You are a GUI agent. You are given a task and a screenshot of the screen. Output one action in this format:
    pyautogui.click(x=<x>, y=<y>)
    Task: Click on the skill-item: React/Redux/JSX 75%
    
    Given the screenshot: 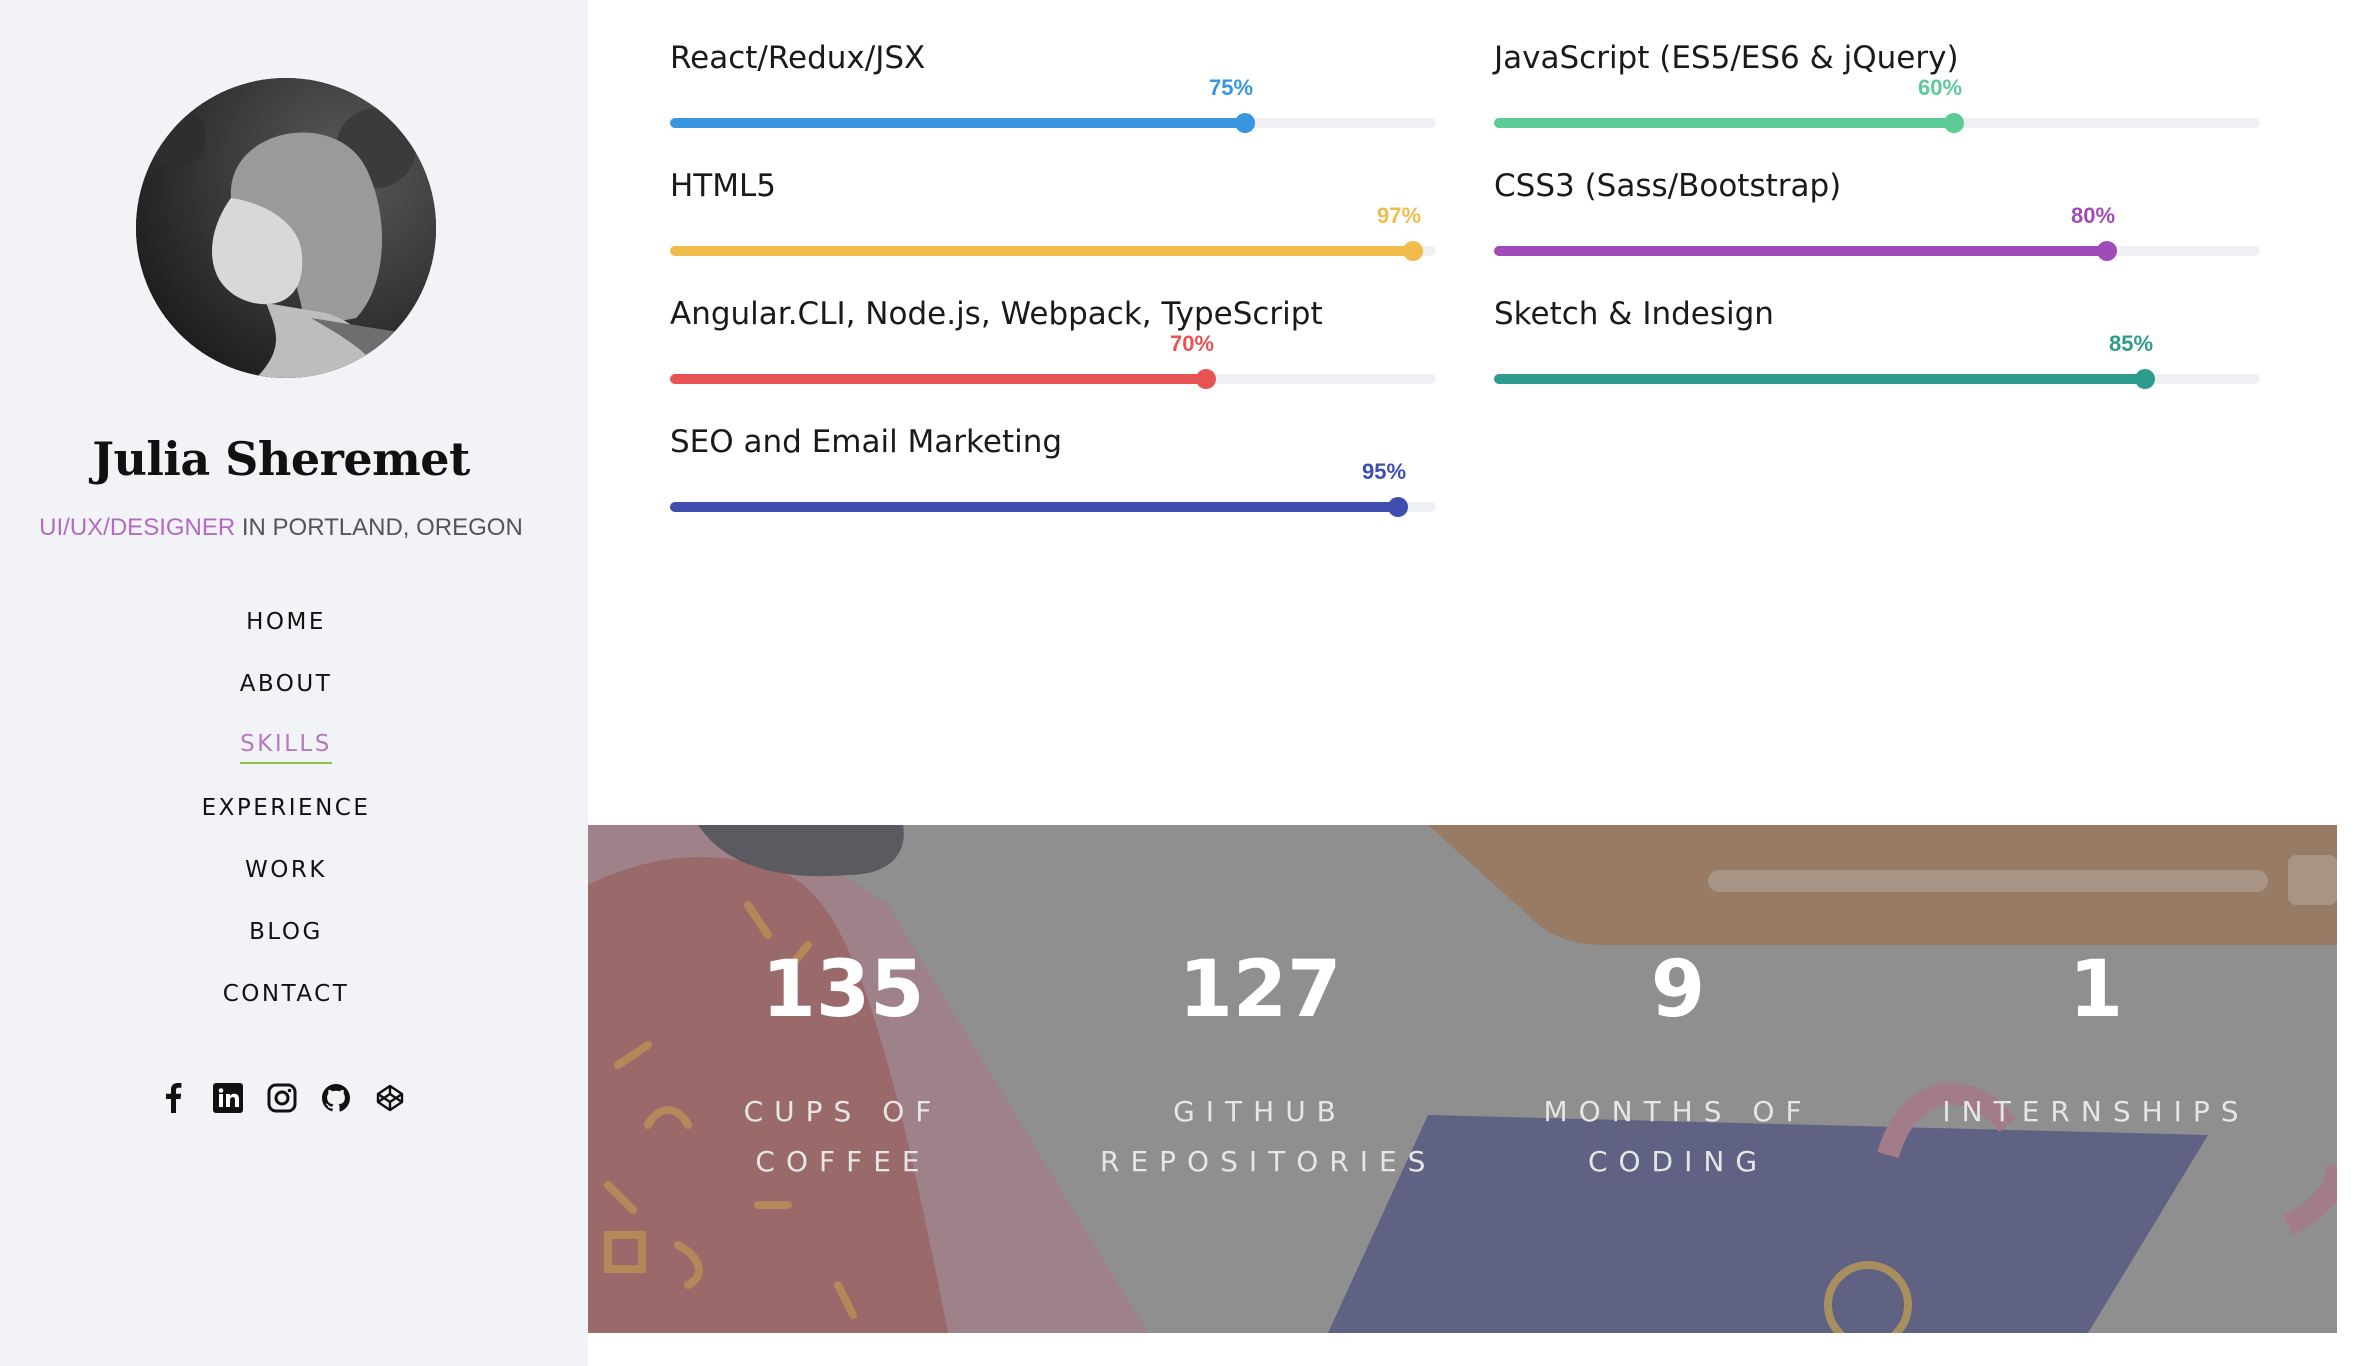 What is the action you would take?
    pyautogui.click(x=1053, y=66)
    